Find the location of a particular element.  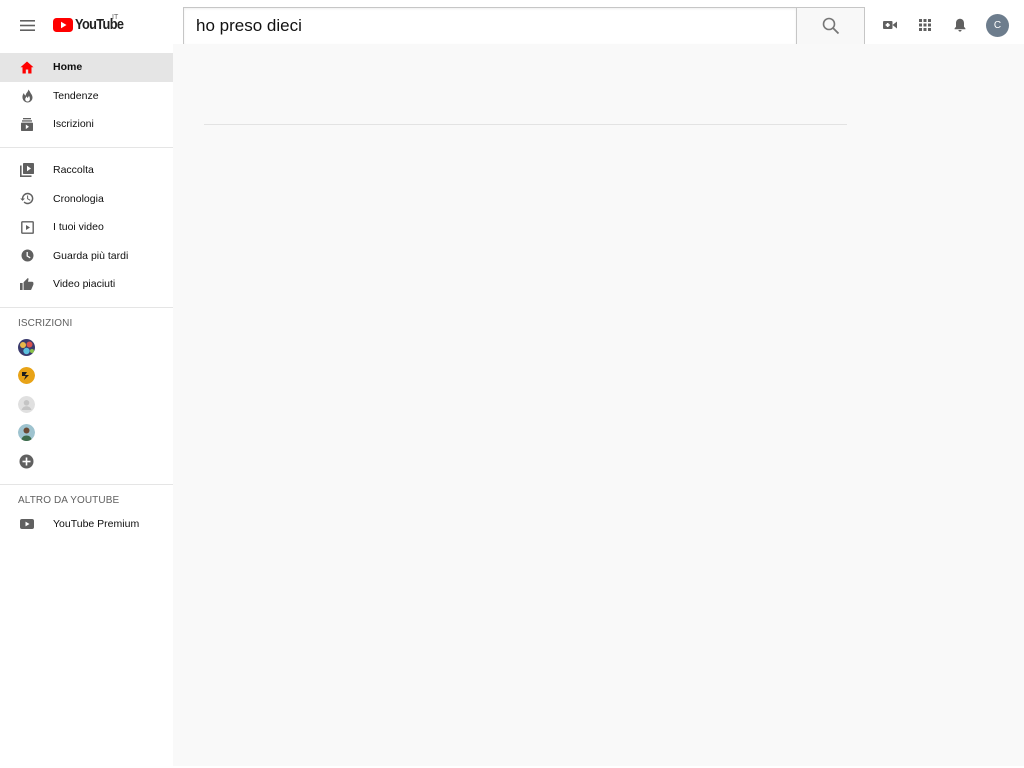

search-button is located at coordinates (830, 26).